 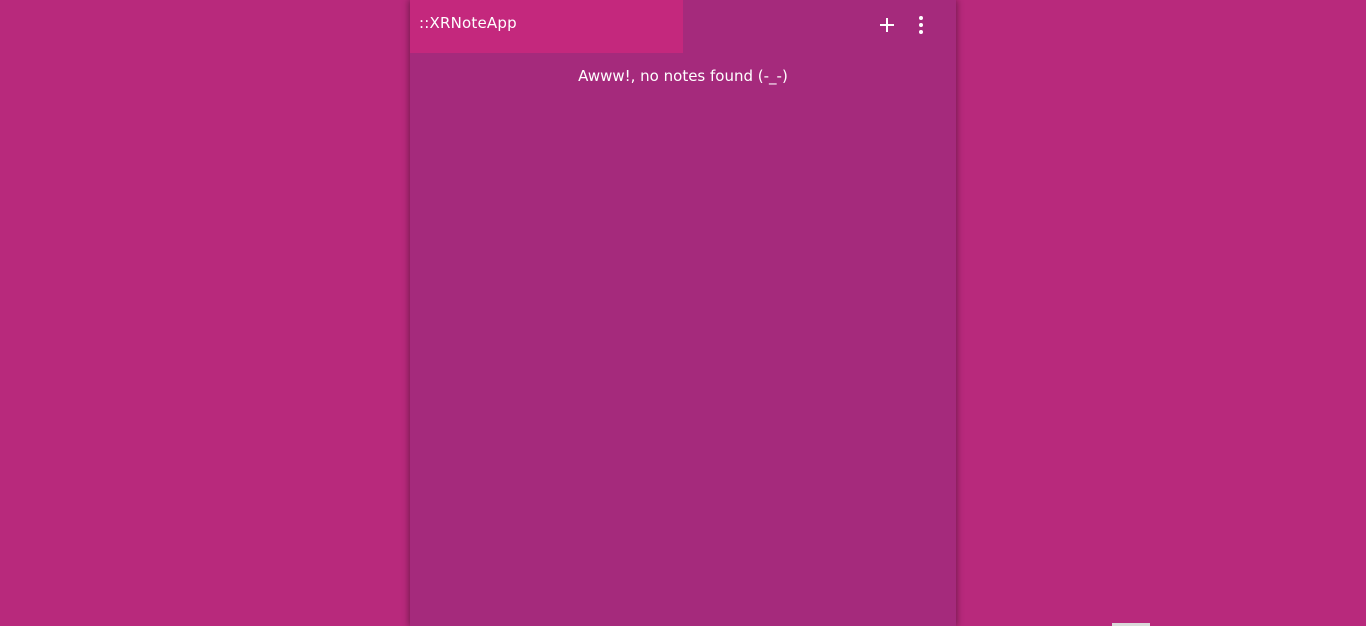 I want to click on more-options-button, so click(x=921, y=25).